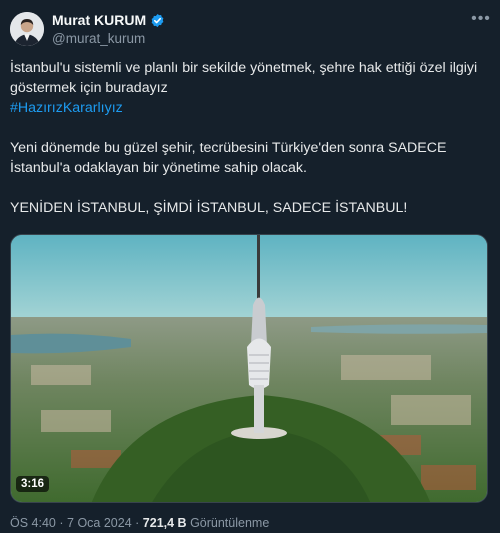 This screenshot has width=500, height=533. Describe the element at coordinates (66, 108) in the screenshot. I see `hashtag-link: #HazırızKararlıyız` at that location.